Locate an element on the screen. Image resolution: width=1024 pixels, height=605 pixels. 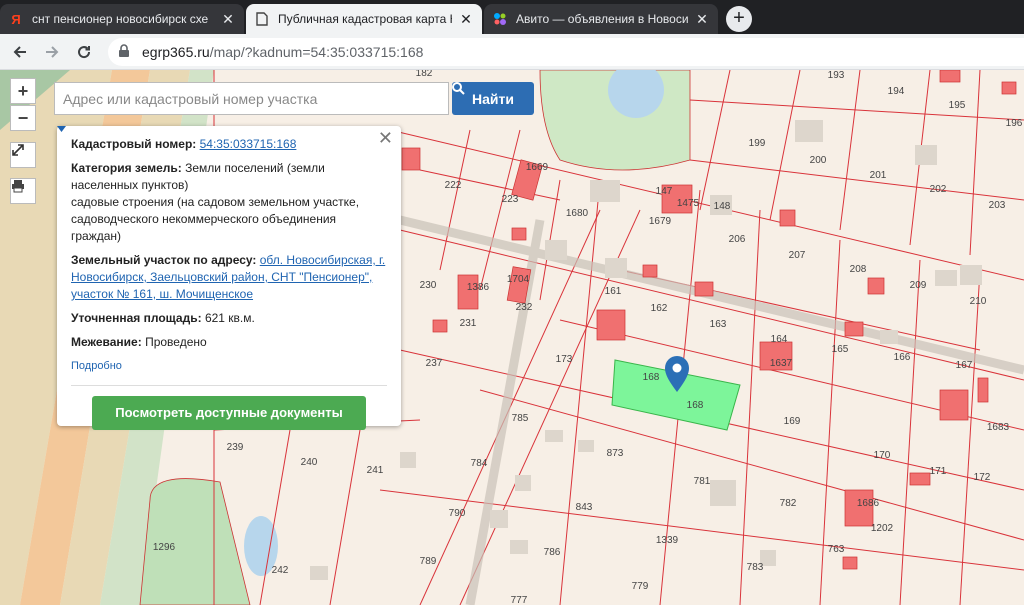
parcel-number-label: 763 is located at coordinates (836, 549).